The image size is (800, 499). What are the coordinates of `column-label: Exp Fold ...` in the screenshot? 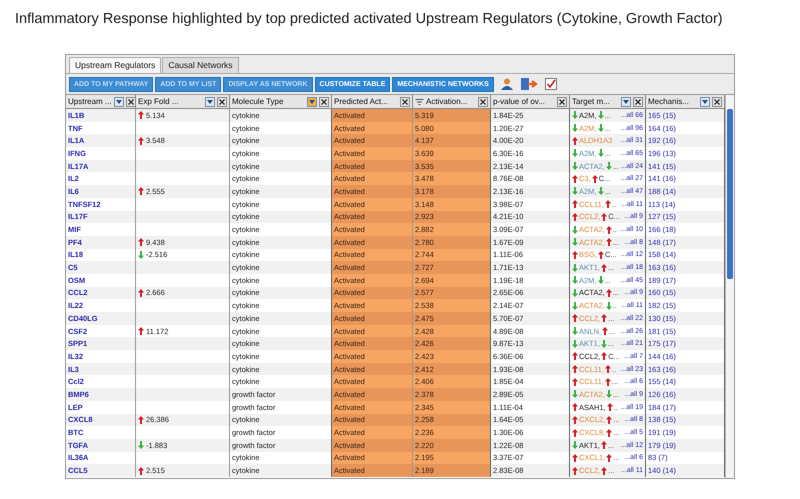 It's located at (159, 101).